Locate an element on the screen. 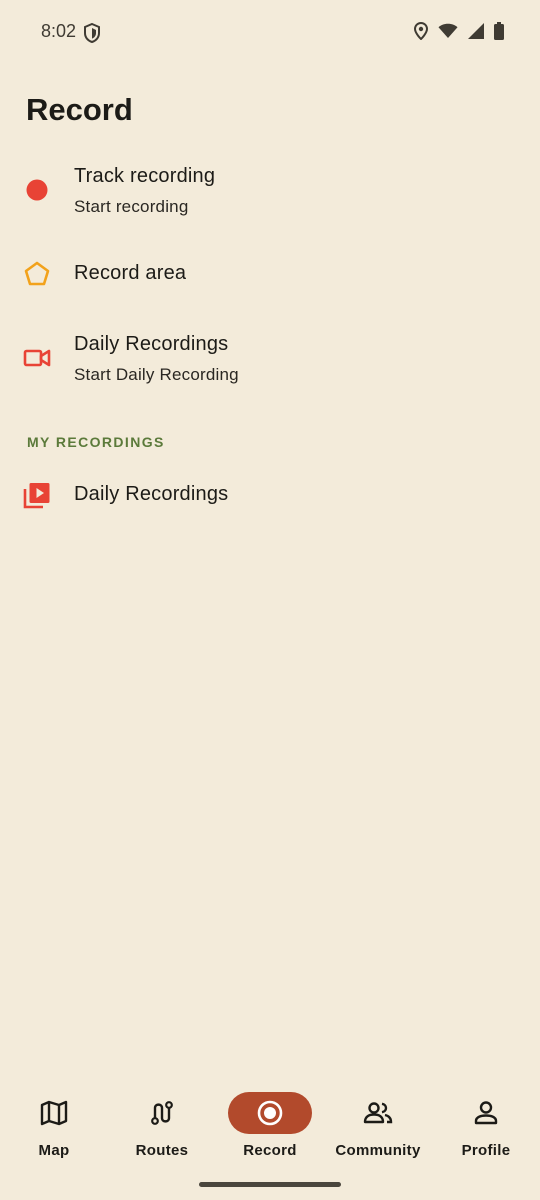 This screenshot has height=1200, width=540. pentagon-icon is located at coordinates (37, 274).